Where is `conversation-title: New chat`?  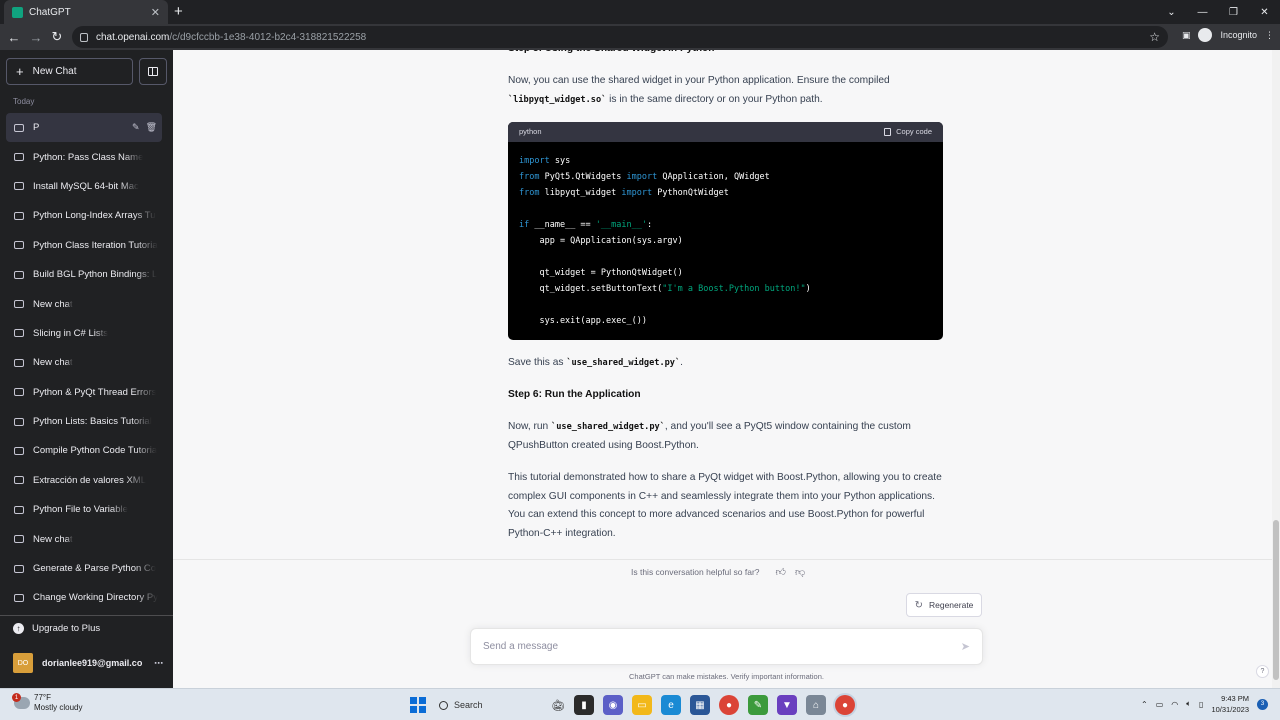 conversation-title: New chat is located at coordinates (53, 304).